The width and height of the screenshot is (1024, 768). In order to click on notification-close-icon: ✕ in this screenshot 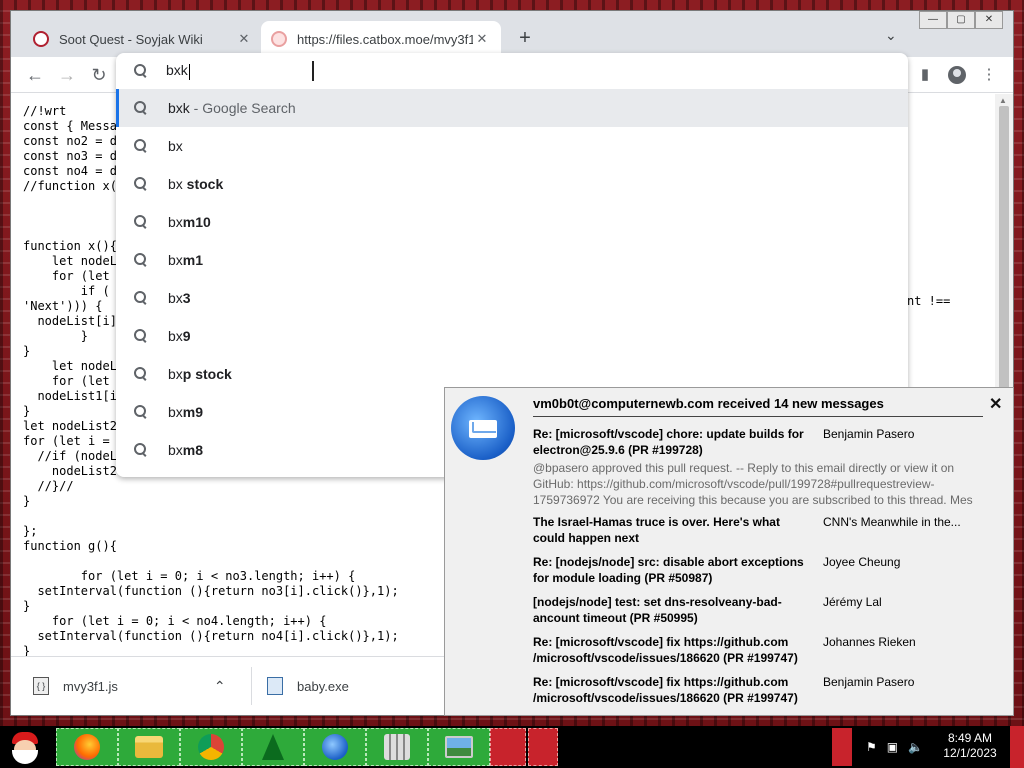, I will do `click(995, 404)`.